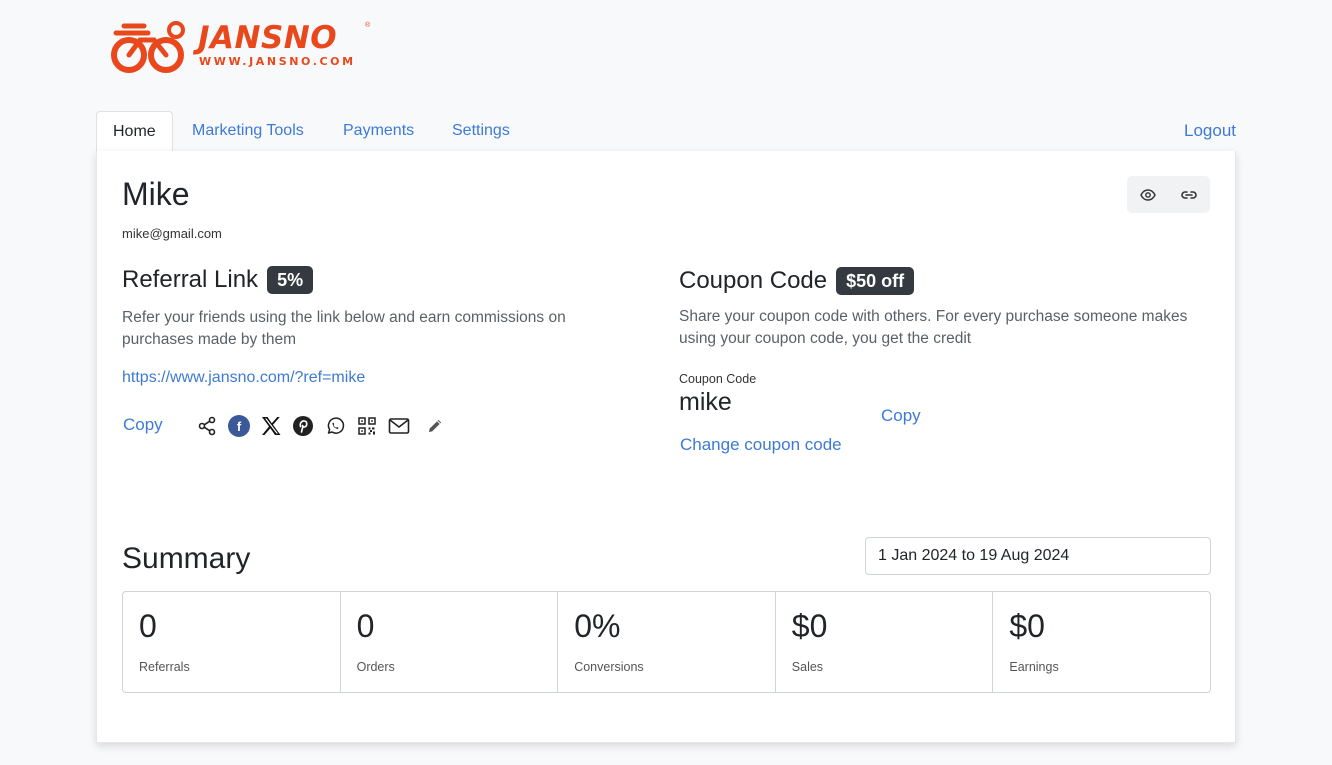 The image size is (1332, 765). Describe the element at coordinates (268, 38) in the screenshot. I see `brand-name: JANSNO` at that location.